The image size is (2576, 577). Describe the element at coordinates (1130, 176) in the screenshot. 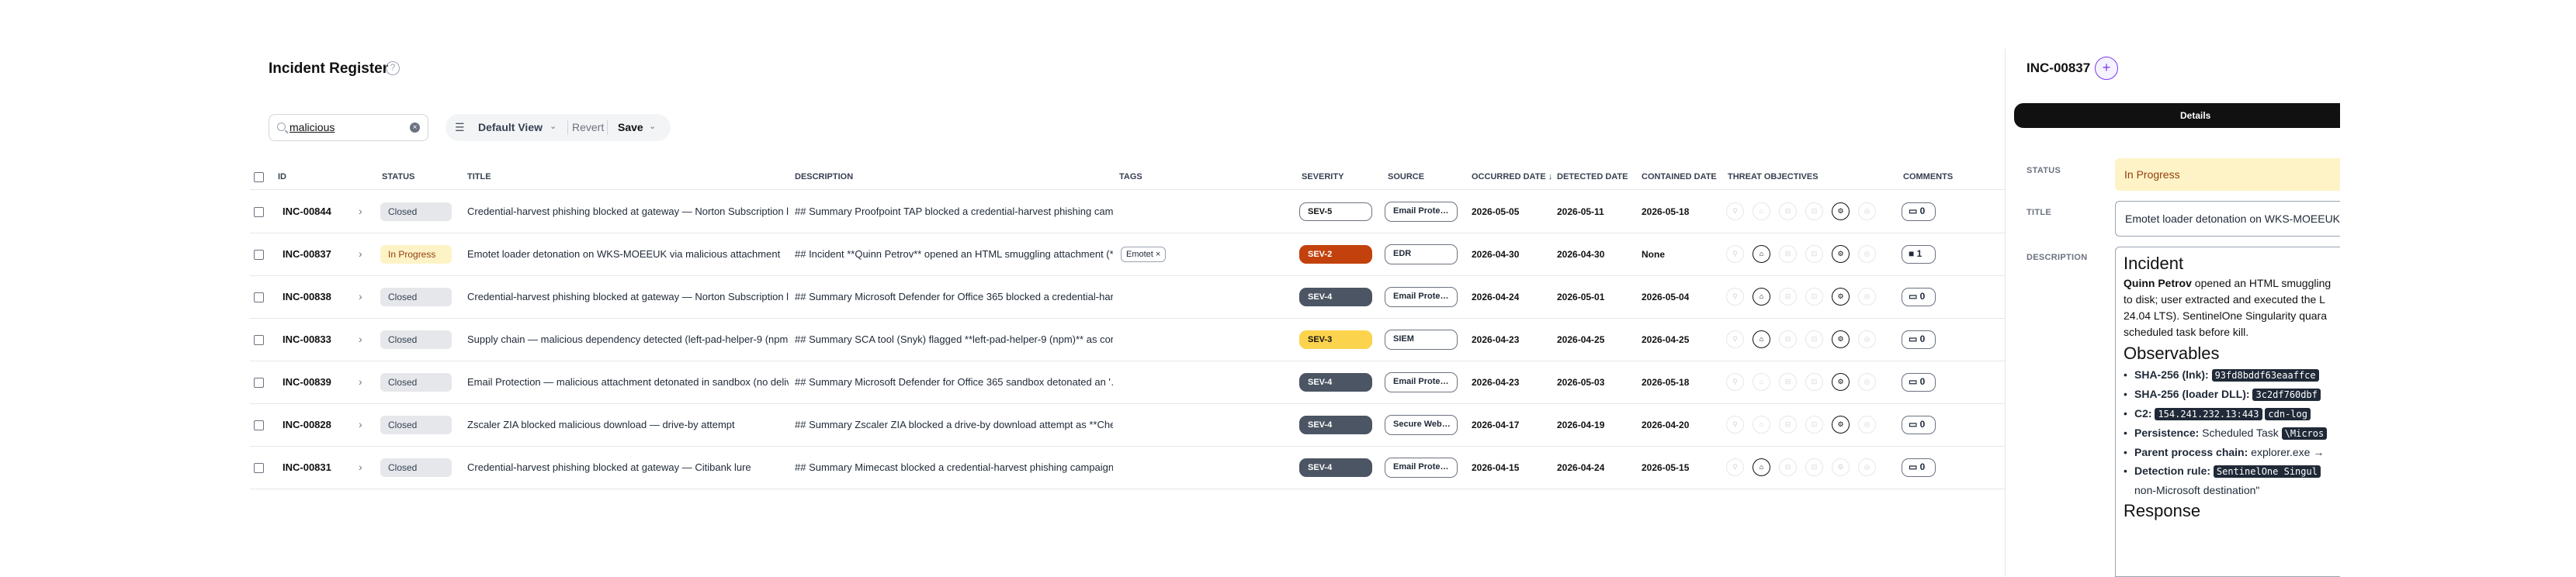

I see `col-tags: TAGS` at that location.